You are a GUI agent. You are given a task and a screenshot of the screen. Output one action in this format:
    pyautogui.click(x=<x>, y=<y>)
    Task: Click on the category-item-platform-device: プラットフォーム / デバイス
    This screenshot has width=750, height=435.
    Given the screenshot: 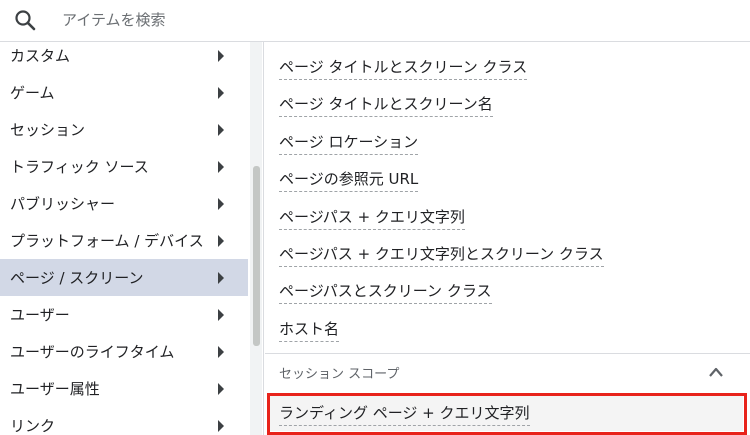 What is the action you would take?
    pyautogui.click(x=124, y=240)
    